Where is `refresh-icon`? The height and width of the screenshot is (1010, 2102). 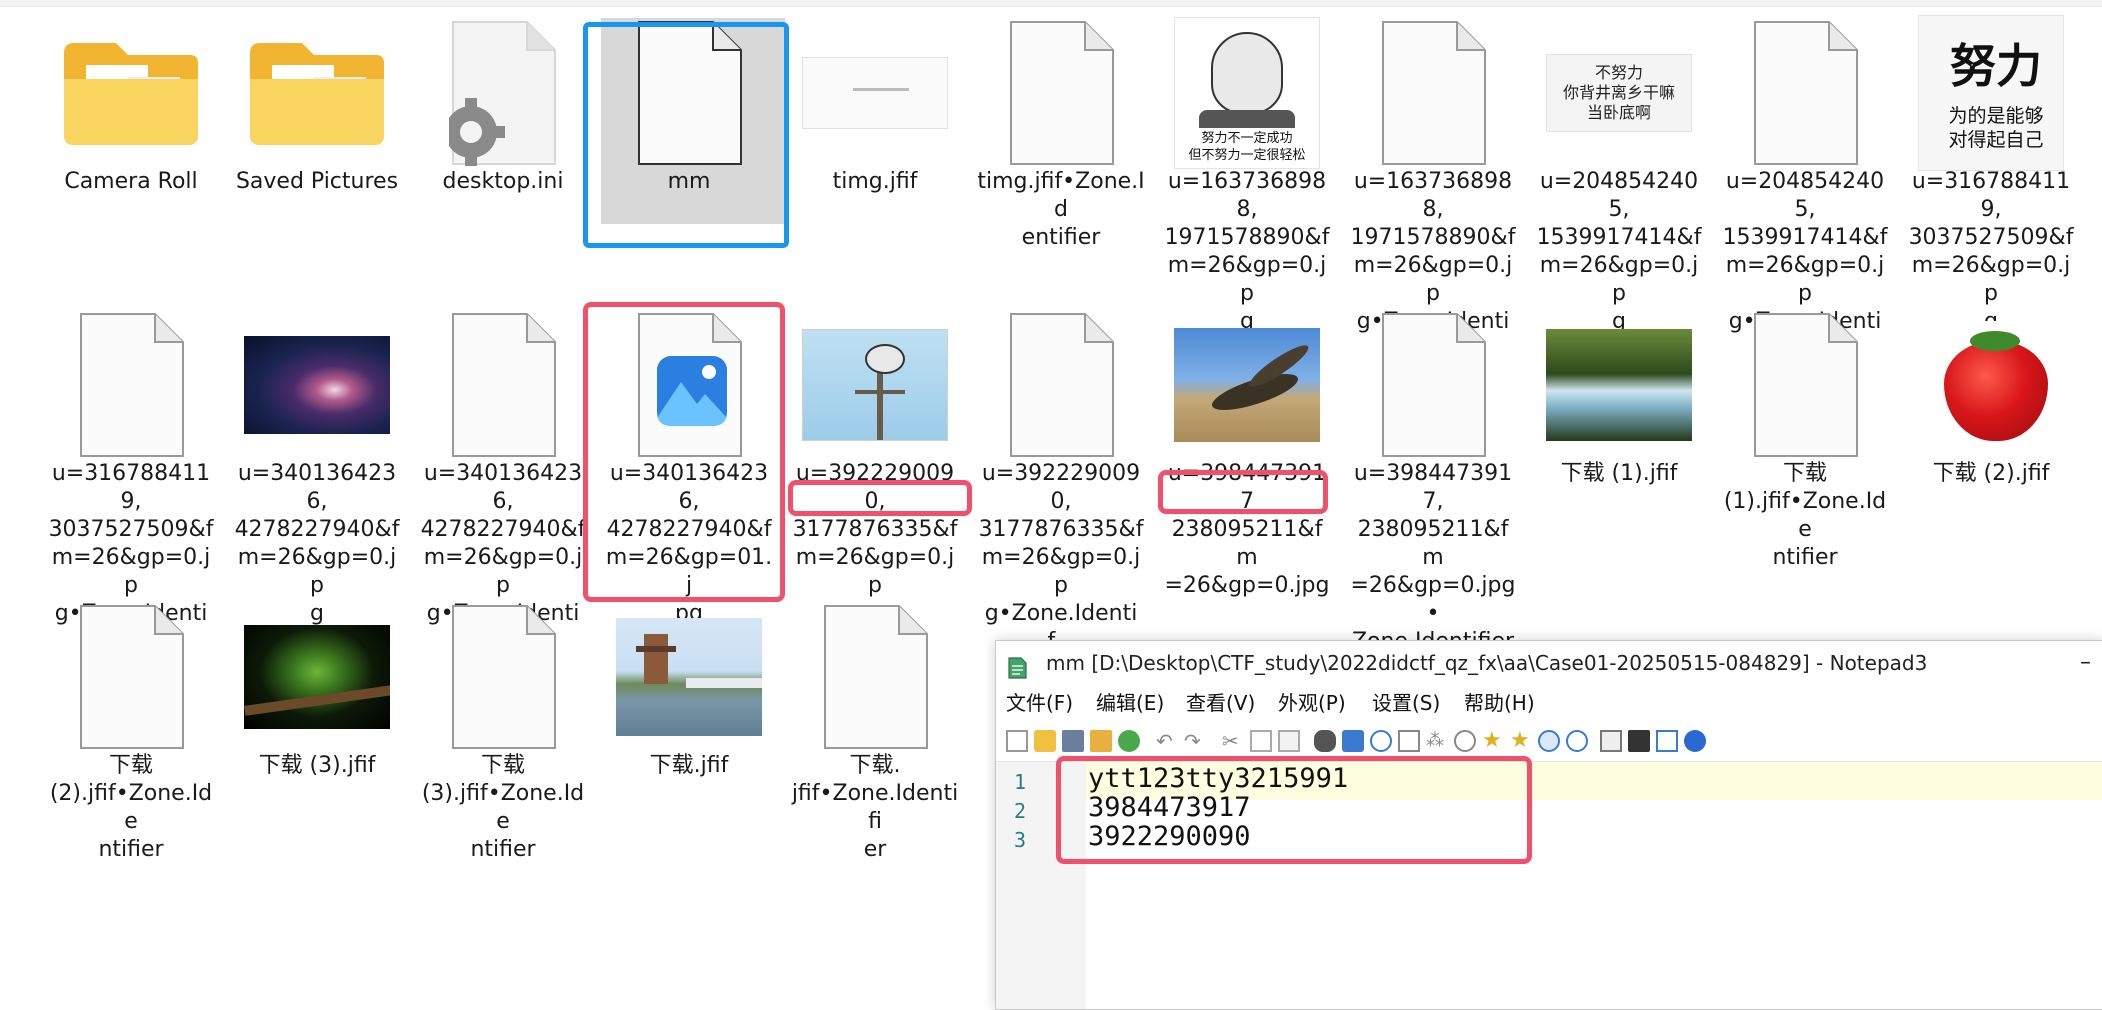
refresh-icon is located at coordinates (1129, 741).